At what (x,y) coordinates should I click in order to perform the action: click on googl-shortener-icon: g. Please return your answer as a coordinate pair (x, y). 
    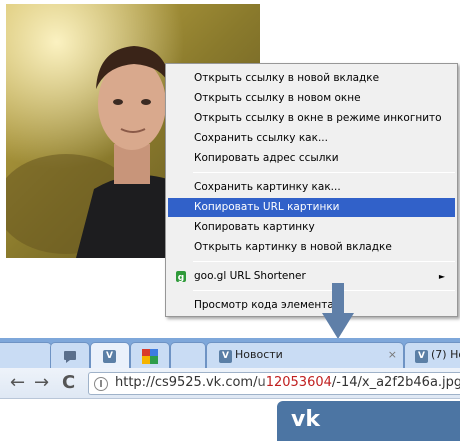
    Looking at the image, I should click on (181, 277).